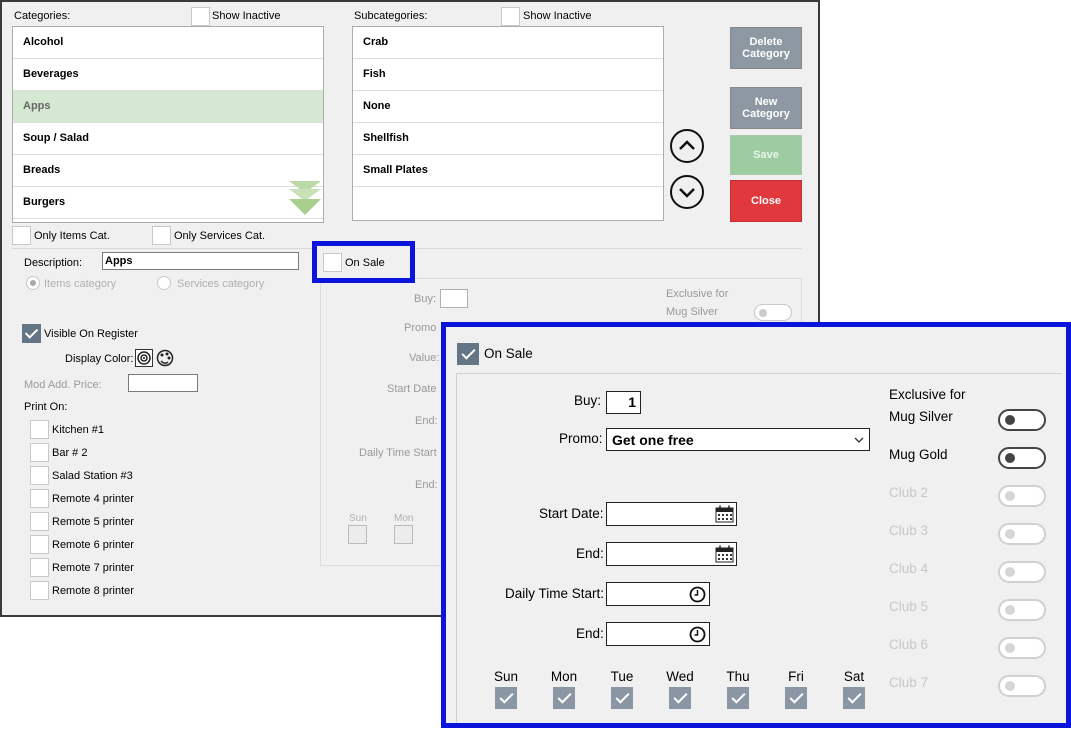 This screenshot has height=730, width=1071. I want to click on on-sale-highlight: On Sale, so click(363, 262).